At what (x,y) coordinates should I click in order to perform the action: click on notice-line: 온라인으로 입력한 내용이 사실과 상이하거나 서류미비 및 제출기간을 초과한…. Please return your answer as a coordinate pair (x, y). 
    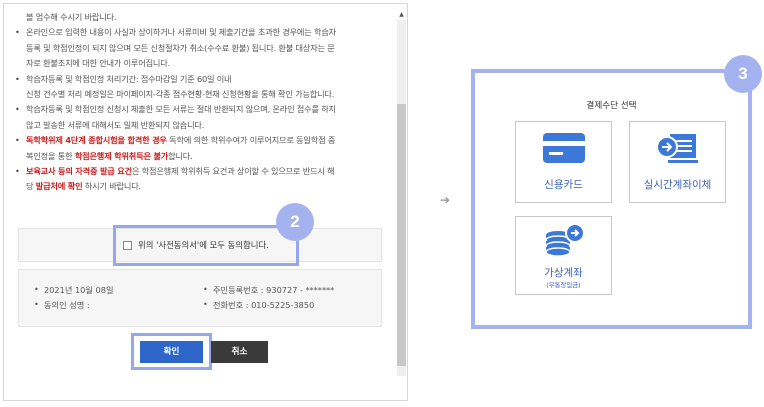
    Looking at the image, I should click on (200, 33).